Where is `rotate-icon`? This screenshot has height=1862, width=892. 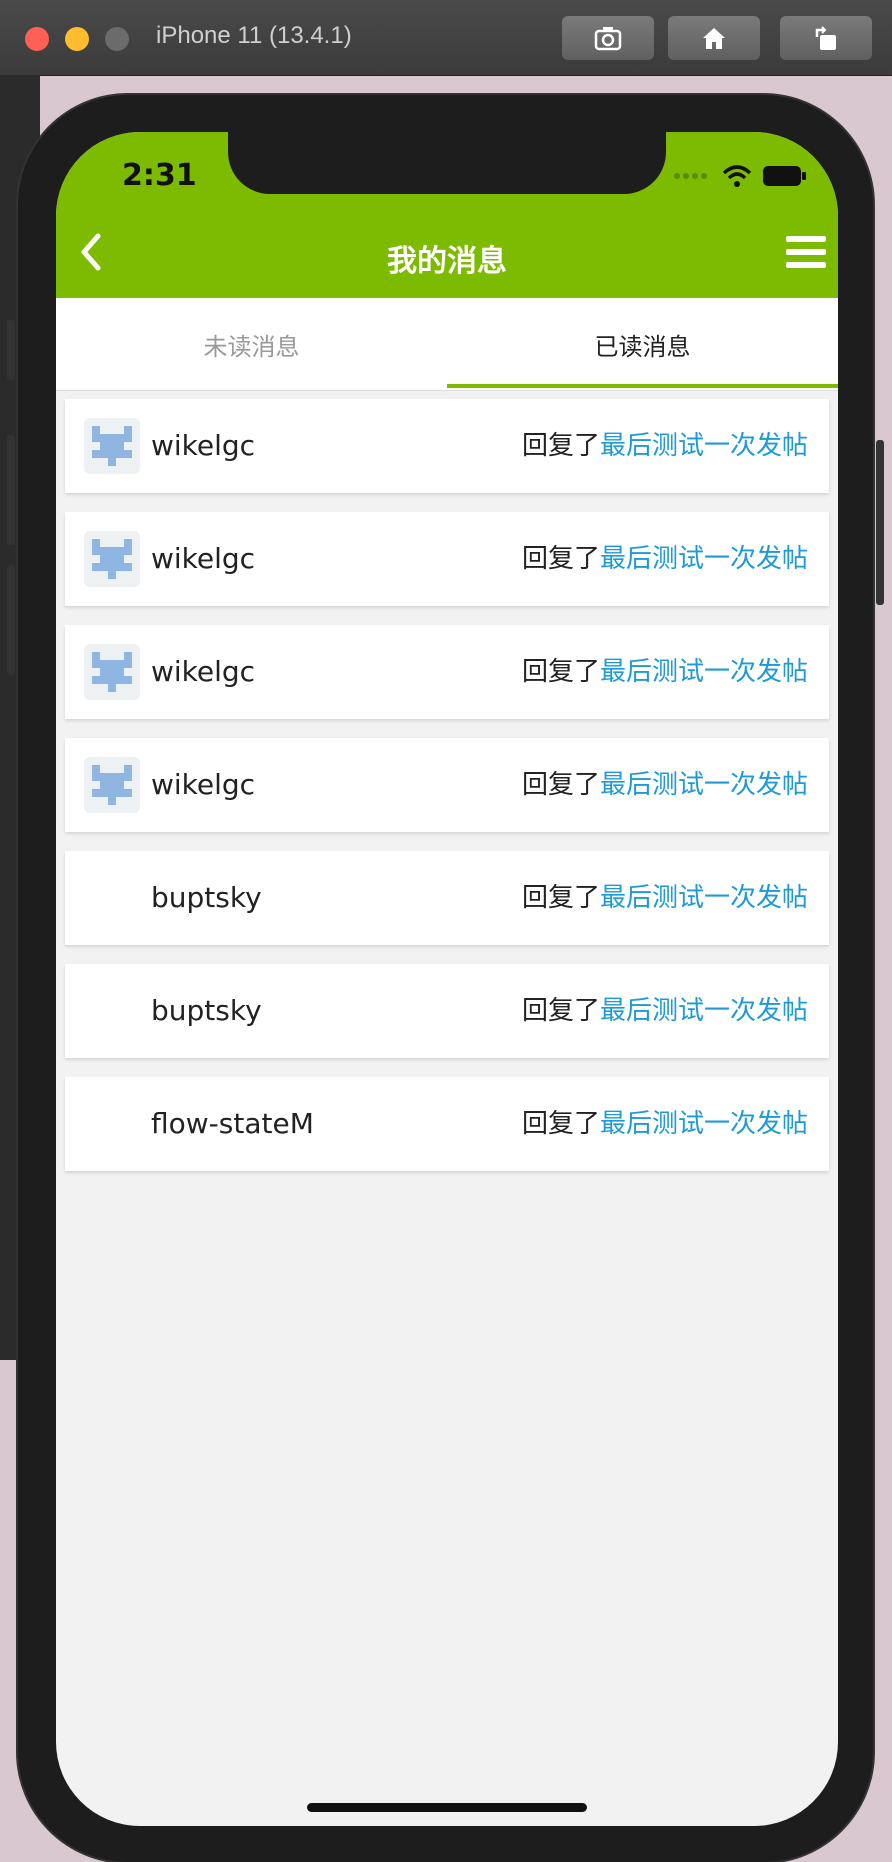 rotate-icon is located at coordinates (825, 38).